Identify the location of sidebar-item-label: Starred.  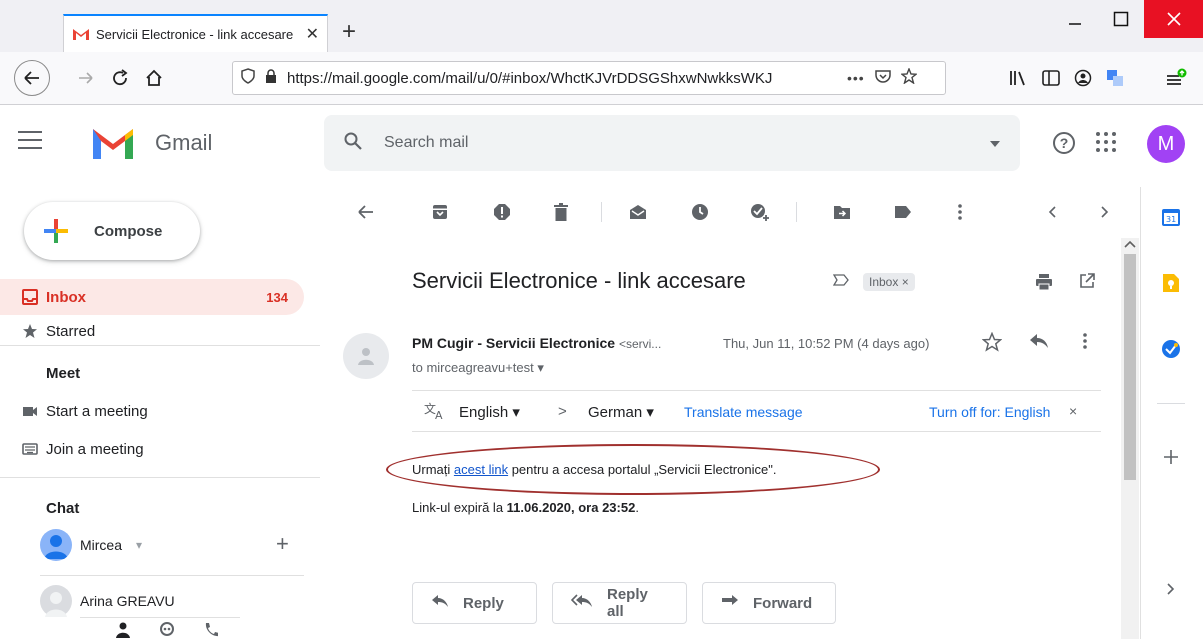
(71, 331).